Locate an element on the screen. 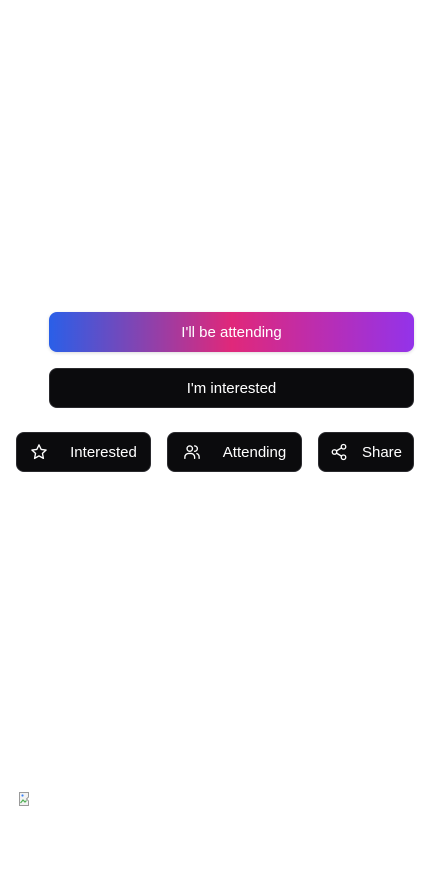 This screenshot has height=877, width=430. attending-quick-button: Attending is located at coordinates (234, 452).